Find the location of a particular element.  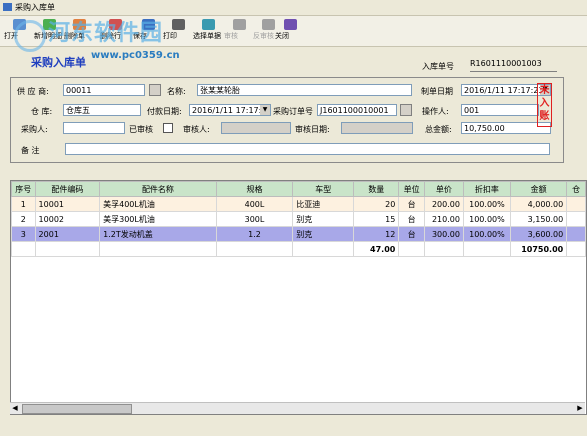

table-cell: 美孚400L机油 is located at coordinates (158, 204).